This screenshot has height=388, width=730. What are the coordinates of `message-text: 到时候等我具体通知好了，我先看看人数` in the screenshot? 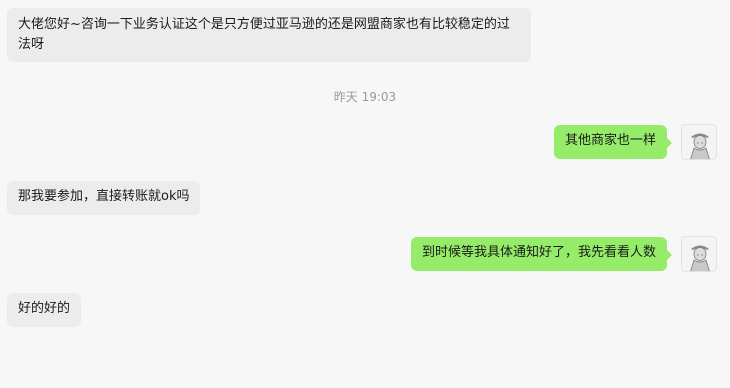 It's located at (538, 252).